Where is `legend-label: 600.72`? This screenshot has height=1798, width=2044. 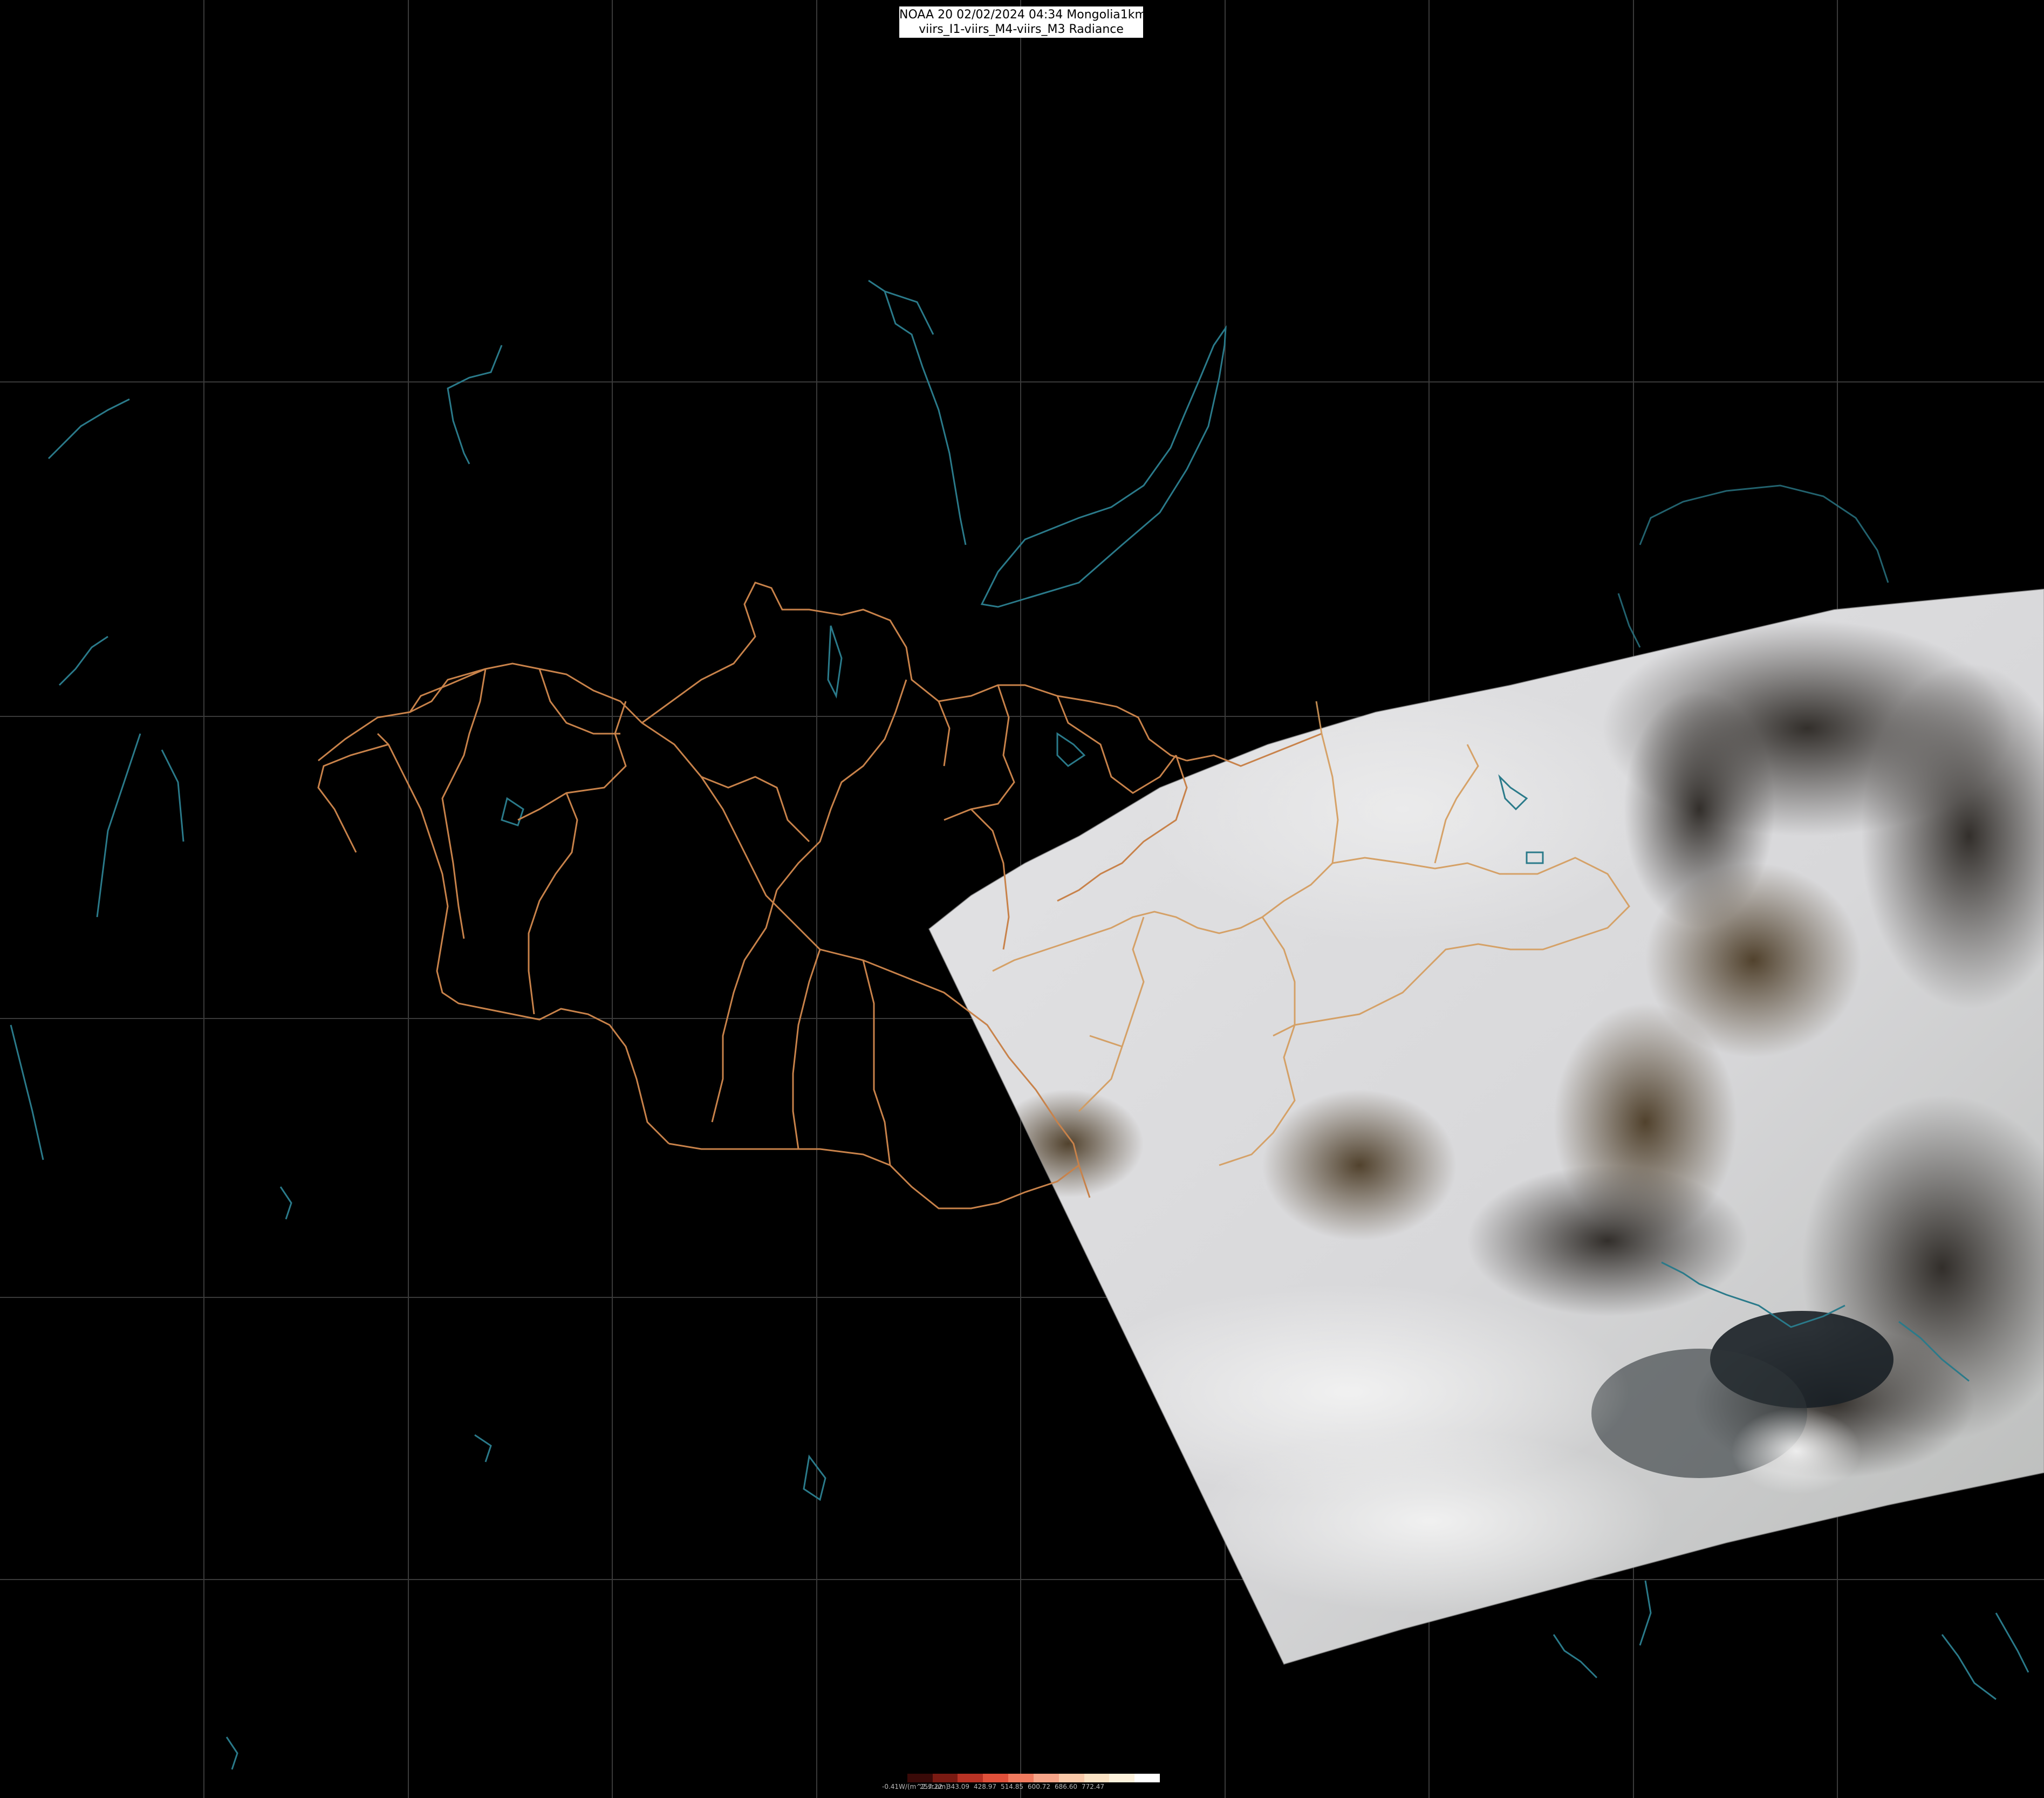 legend-label: 600.72 is located at coordinates (1039, 1786).